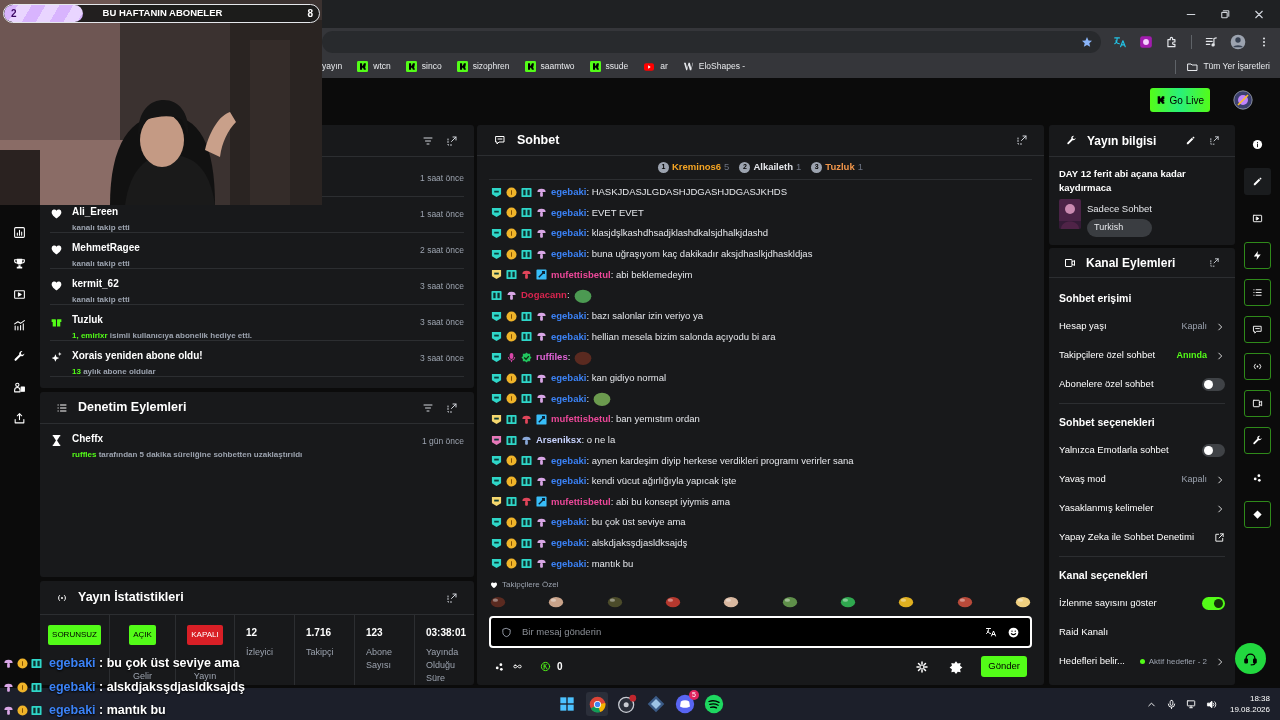 This screenshot has height=720, width=1280. Describe the element at coordinates (423, 66) in the screenshot. I see `bookmark: sinco` at that location.